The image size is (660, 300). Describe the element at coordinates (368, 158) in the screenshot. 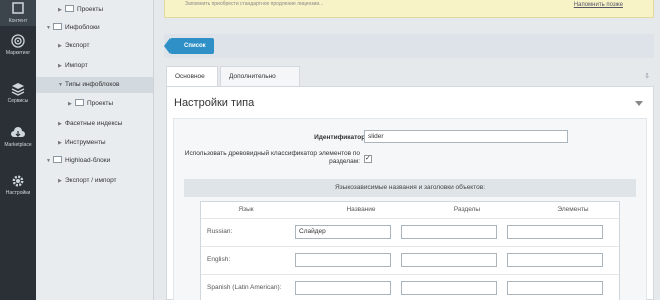

I see `tree-classifier-checkbox` at that location.